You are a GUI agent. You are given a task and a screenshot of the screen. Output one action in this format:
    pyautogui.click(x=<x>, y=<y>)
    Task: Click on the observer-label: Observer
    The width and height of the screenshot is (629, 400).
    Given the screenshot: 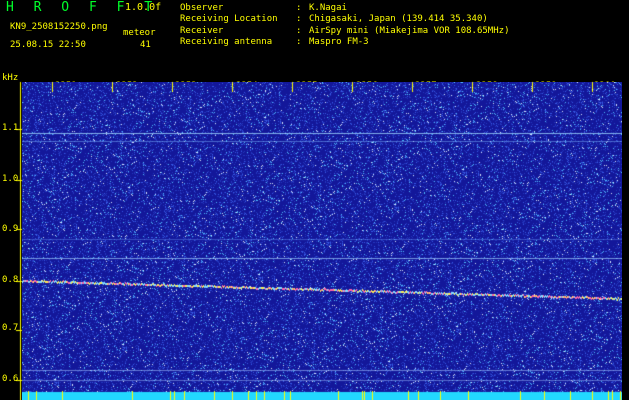 What is the action you would take?
    pyautogui.click(x=202, y=8)
    